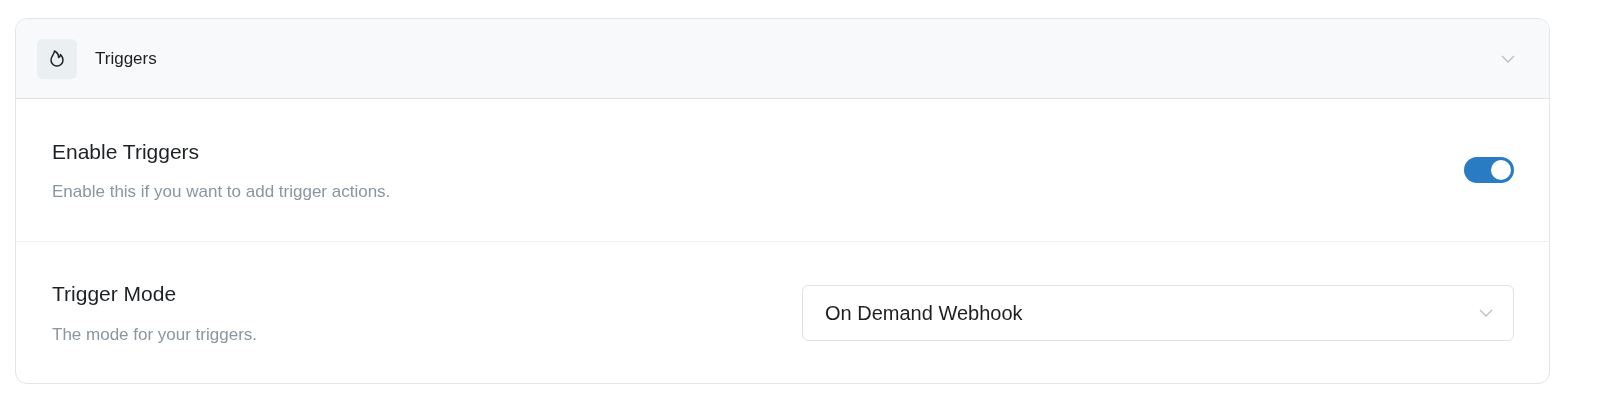 Image resolution: width=1600 pixels, height=401 pixels. I want to click on flame-icon, so click(57, 58).